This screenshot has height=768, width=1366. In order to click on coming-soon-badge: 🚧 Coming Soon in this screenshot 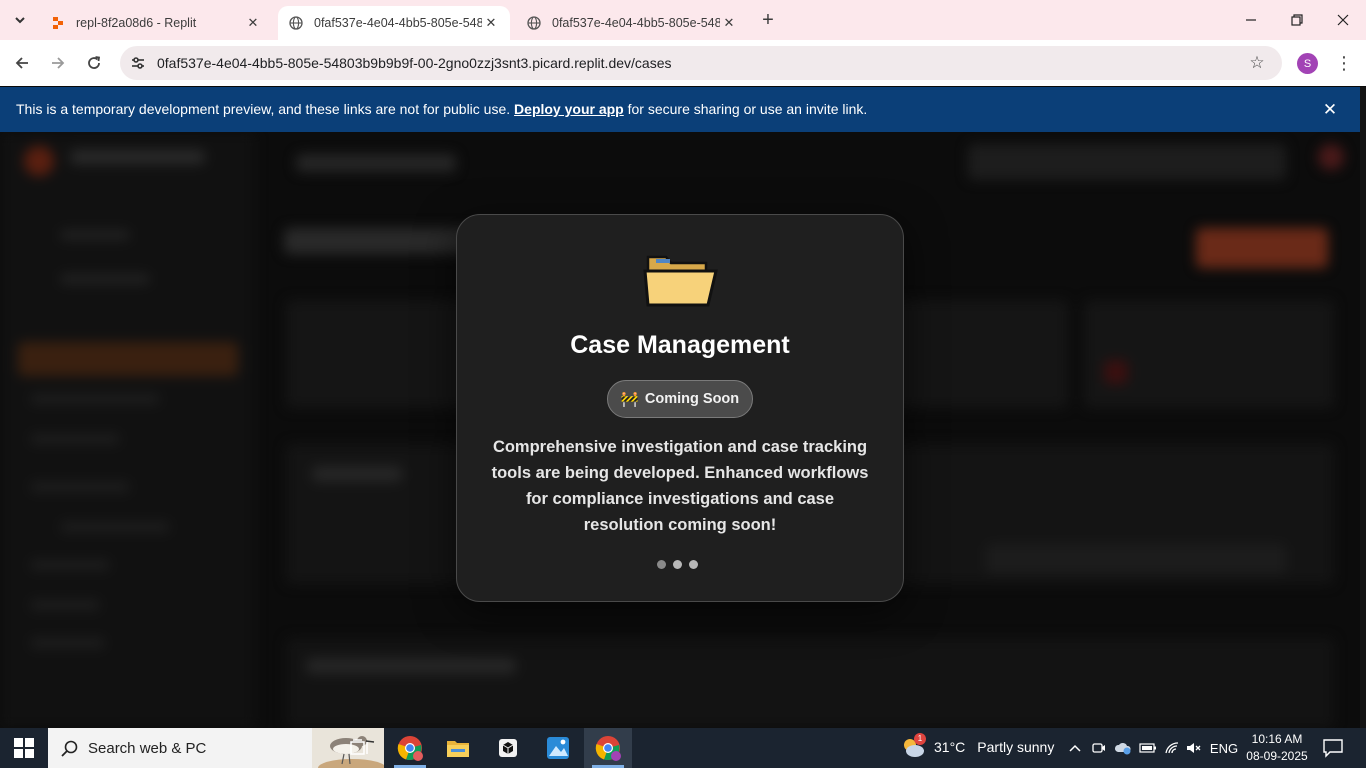, I will do `click(680, 399)`.